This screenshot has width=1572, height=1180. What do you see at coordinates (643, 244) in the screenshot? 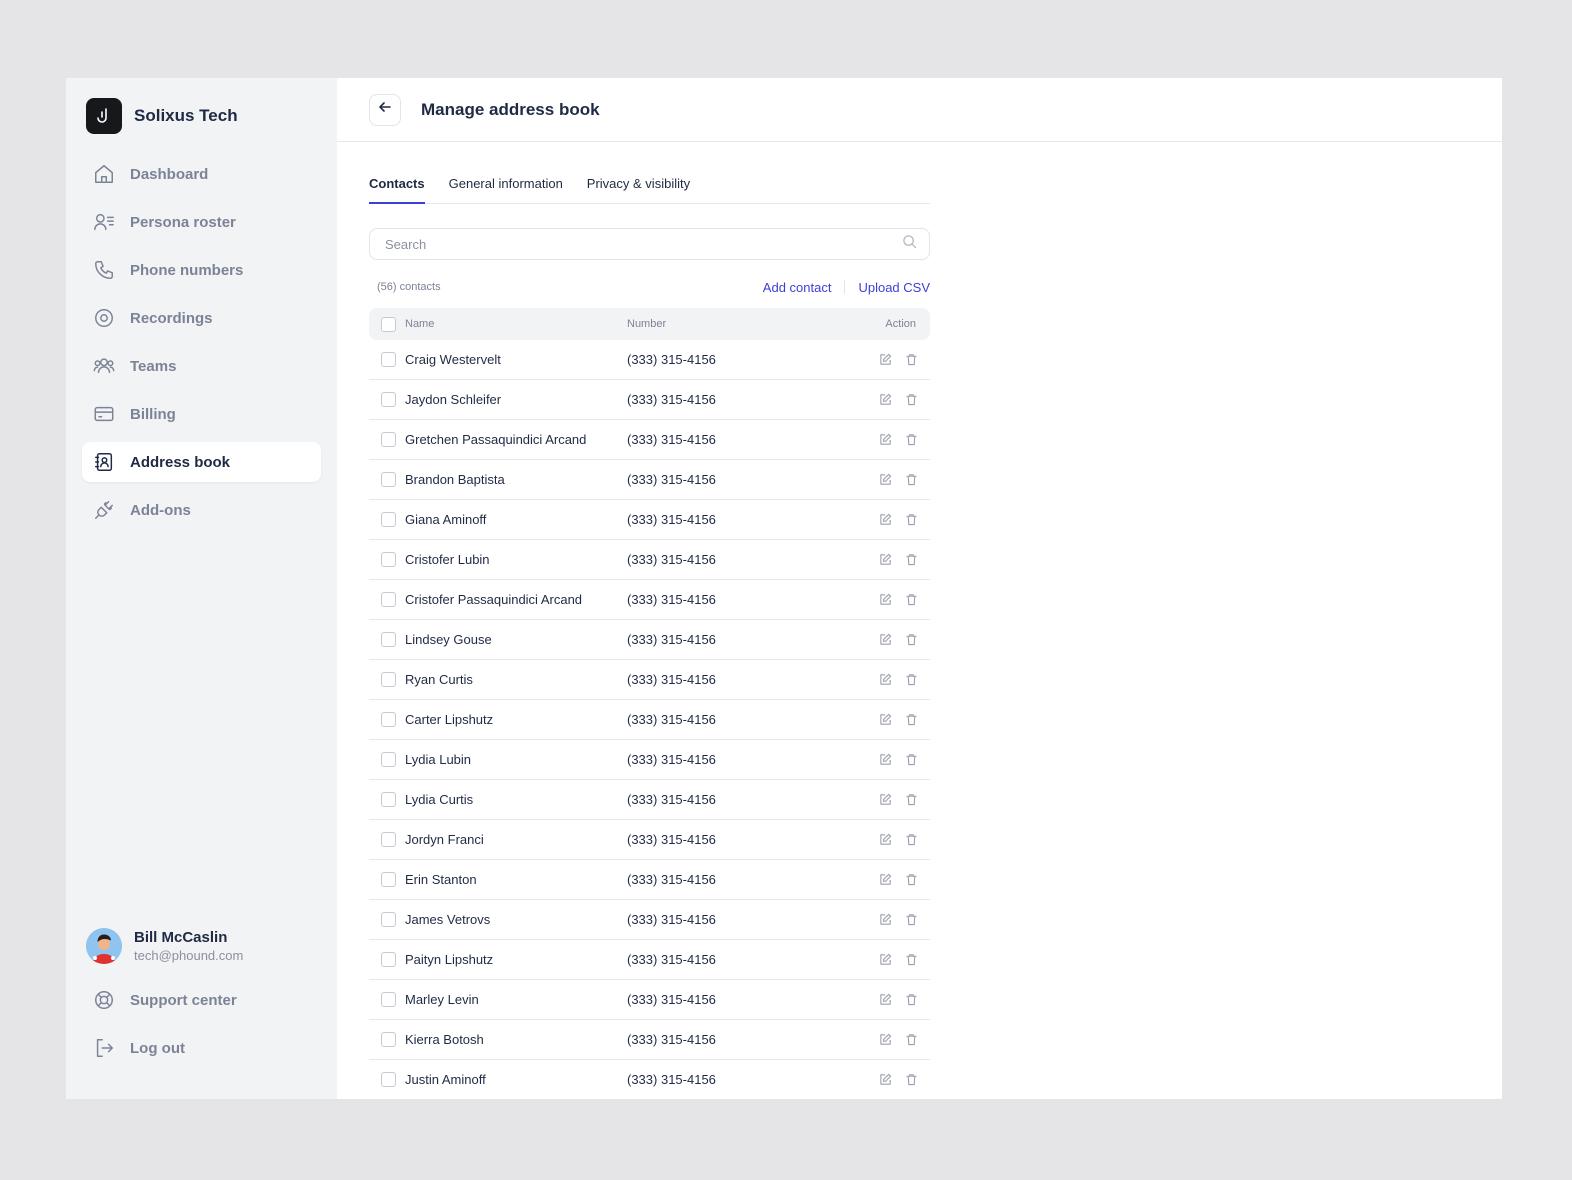
I see `search-input` at bounding box center [643, 244].